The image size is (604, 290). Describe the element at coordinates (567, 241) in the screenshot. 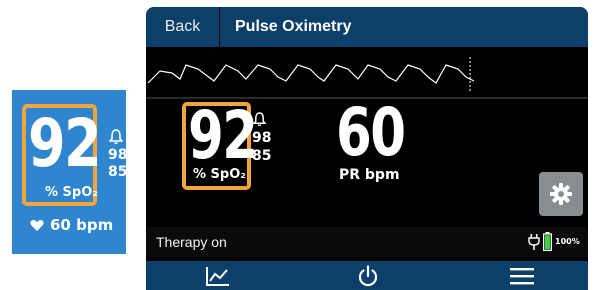

I see `battery-percent: 100%` at that location.